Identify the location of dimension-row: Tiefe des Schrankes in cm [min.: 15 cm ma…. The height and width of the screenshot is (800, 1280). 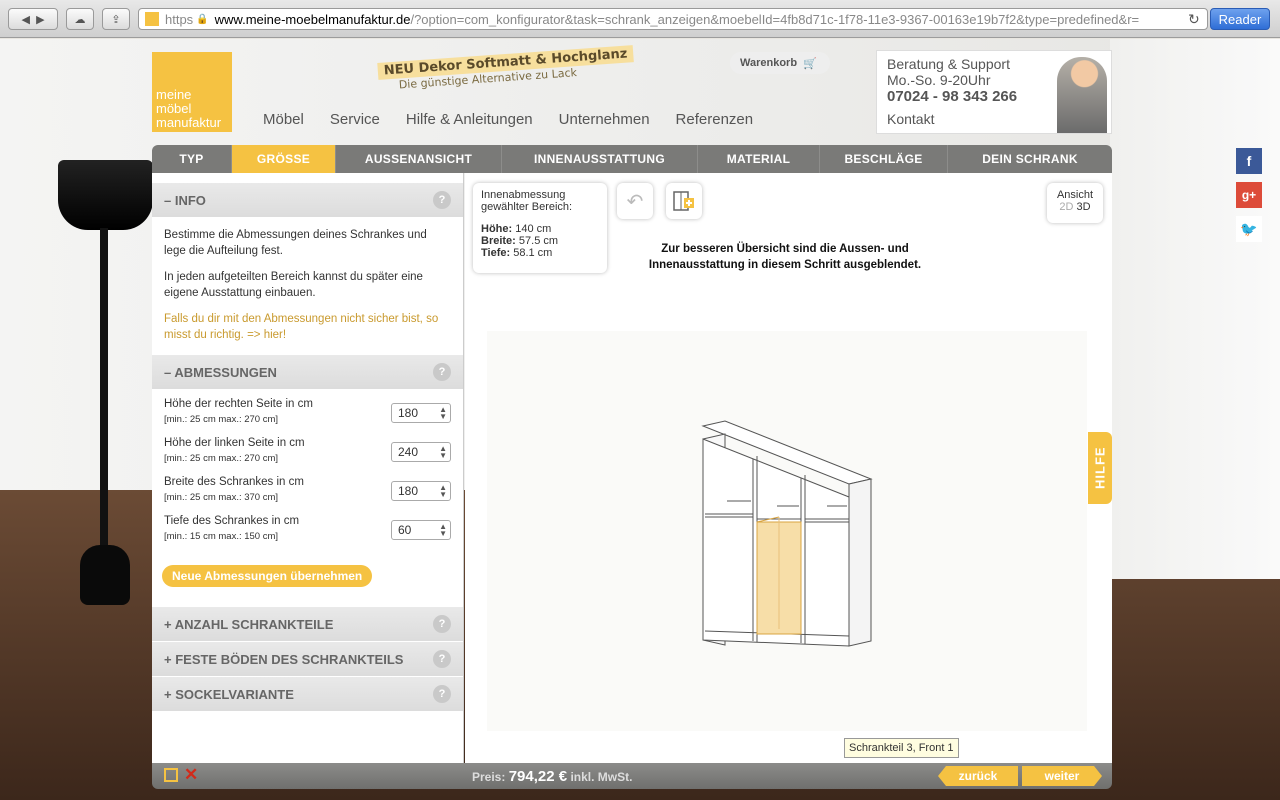
(307, 529).